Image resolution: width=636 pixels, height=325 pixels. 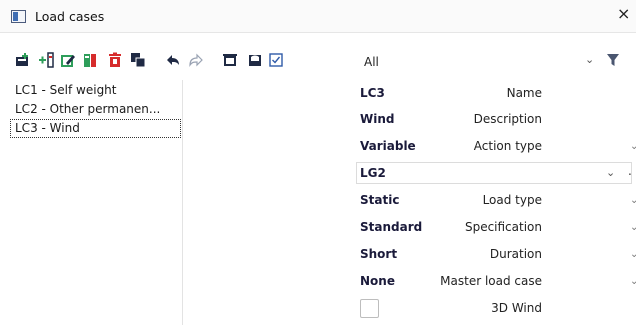 What do you see at coordinates (369, 308) in the screenshot?
I see `3d-wind-checkbox` at bounding box center [369, 308].